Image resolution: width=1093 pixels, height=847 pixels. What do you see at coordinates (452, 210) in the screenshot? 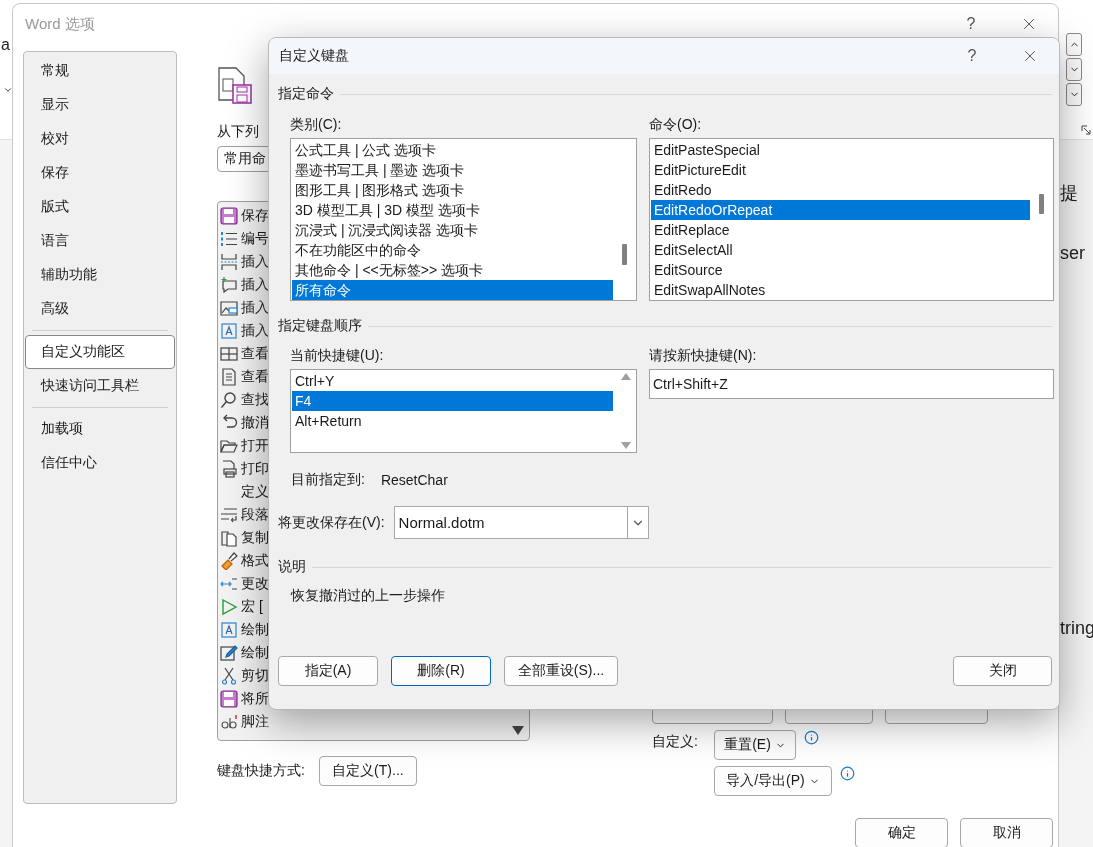
I see `list-item: 3D 模型工具 | 3D 模型 选项卡` at bounding box center [452, 210].